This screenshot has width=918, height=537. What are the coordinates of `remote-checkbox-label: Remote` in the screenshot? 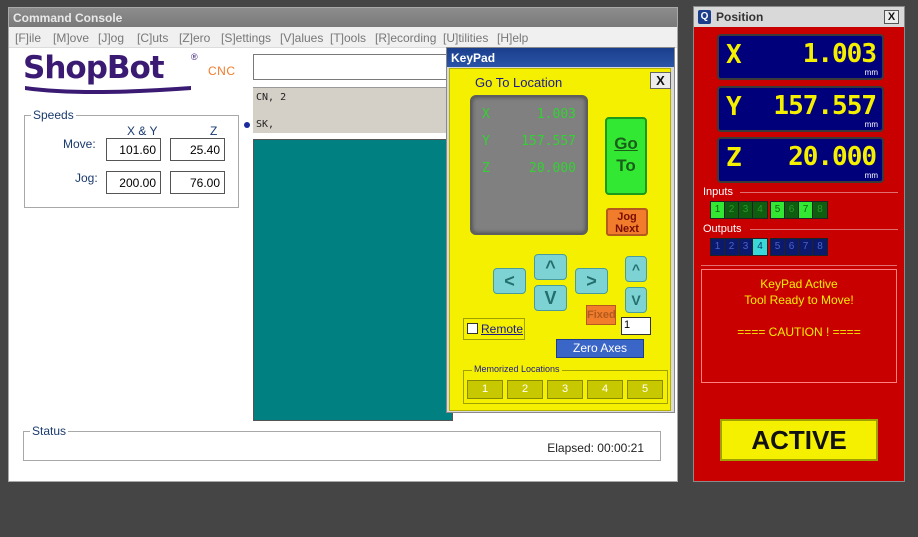 It's located at (502, 329).